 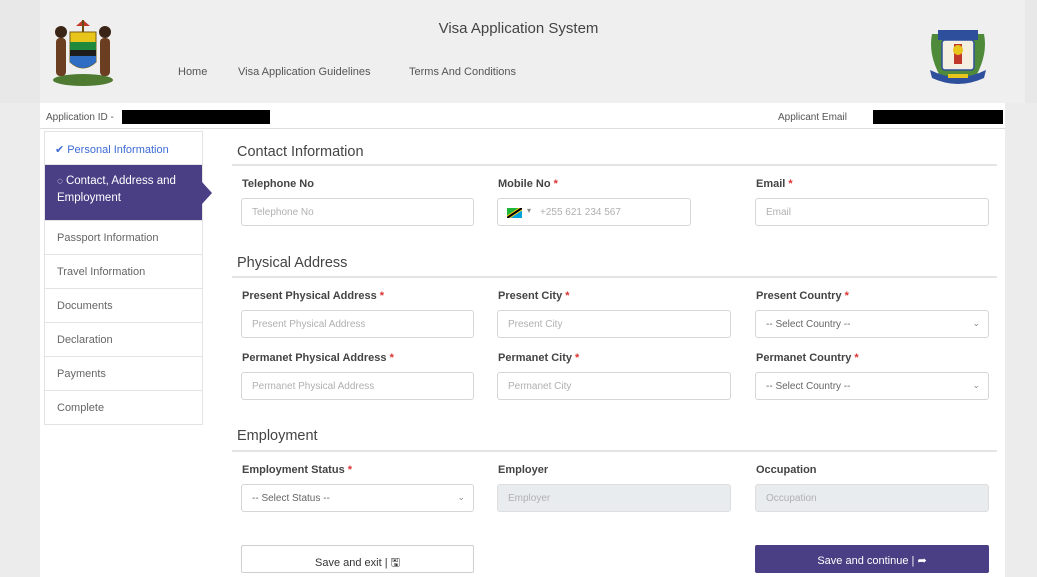 What do you see at coordinates (522, 128) in the screenshot?
I see `topbar-divider` at bounding box center [522, 128].